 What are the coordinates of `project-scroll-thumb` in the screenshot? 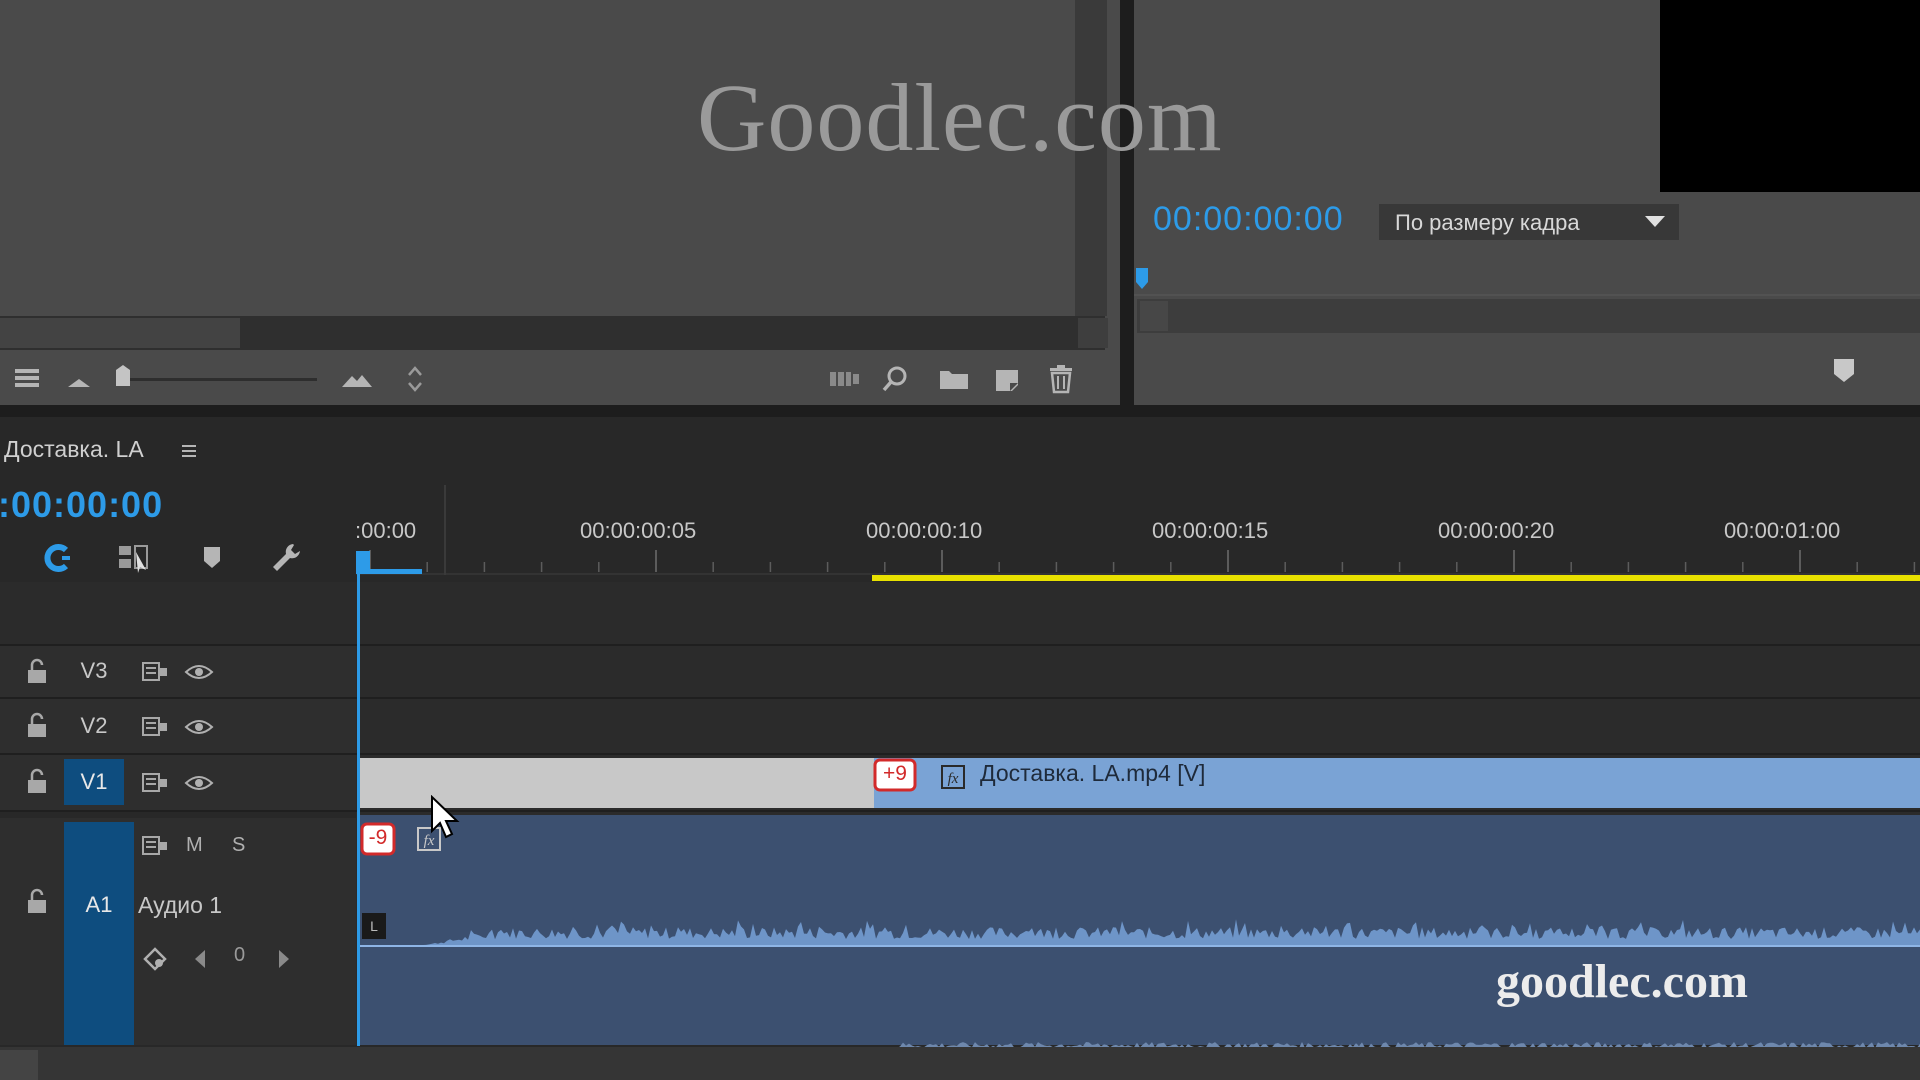 It's located at (120, 333).